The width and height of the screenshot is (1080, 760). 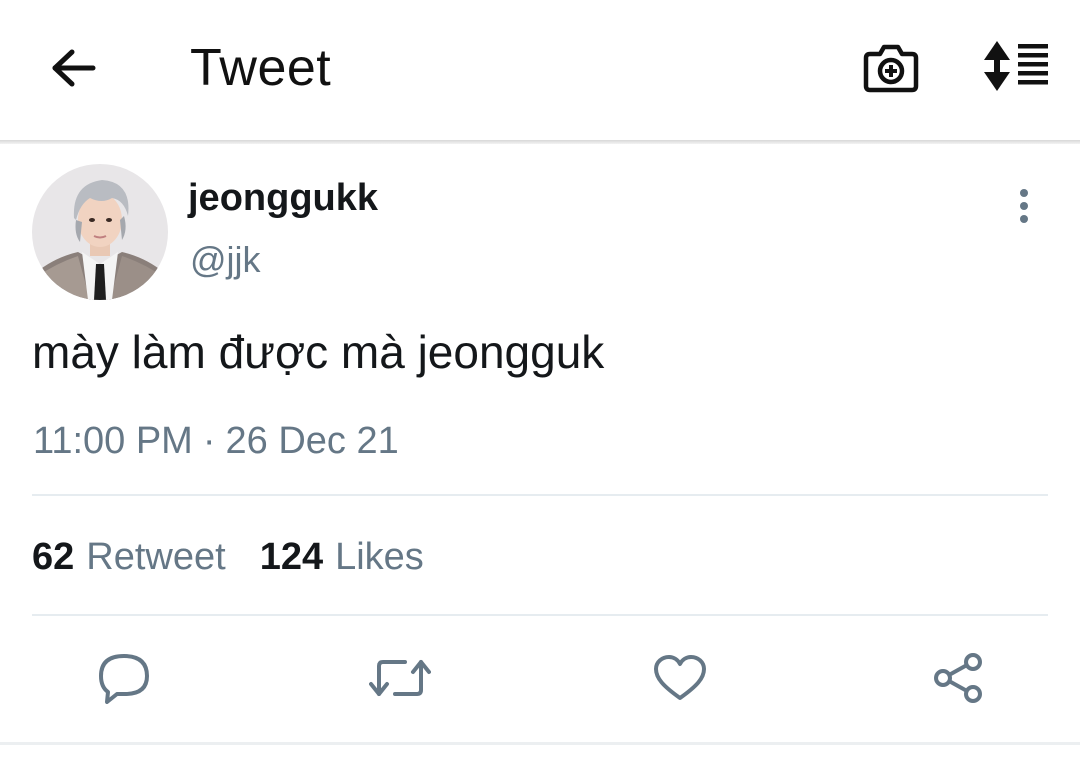 I want to click on share-icon, so click(x=958, y=680).